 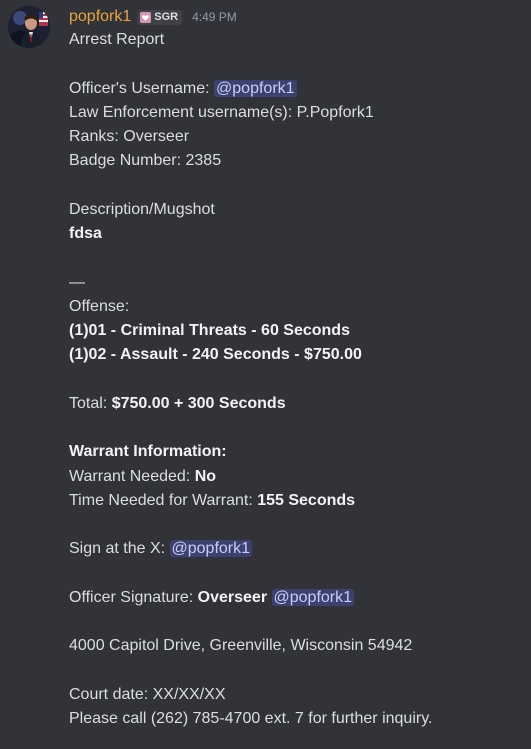 What do you see at coordinates (163, 500) in the screenshot?
I see `warrant-time-label: Time Needed for Warrant:` at bounding box center [163, 500].